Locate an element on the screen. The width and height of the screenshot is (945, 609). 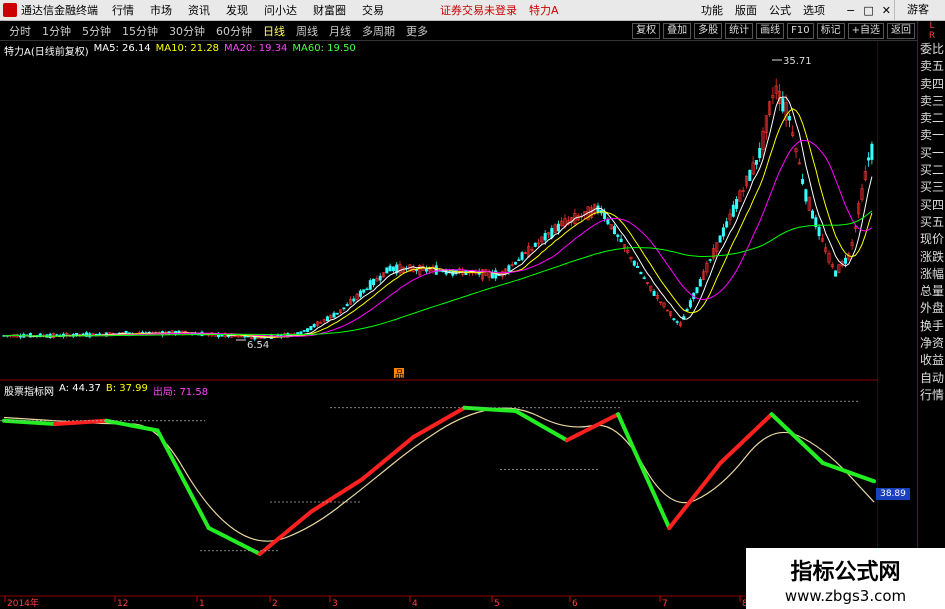
sidebar-item-18: 收益 is located at coordinates (931, 360).